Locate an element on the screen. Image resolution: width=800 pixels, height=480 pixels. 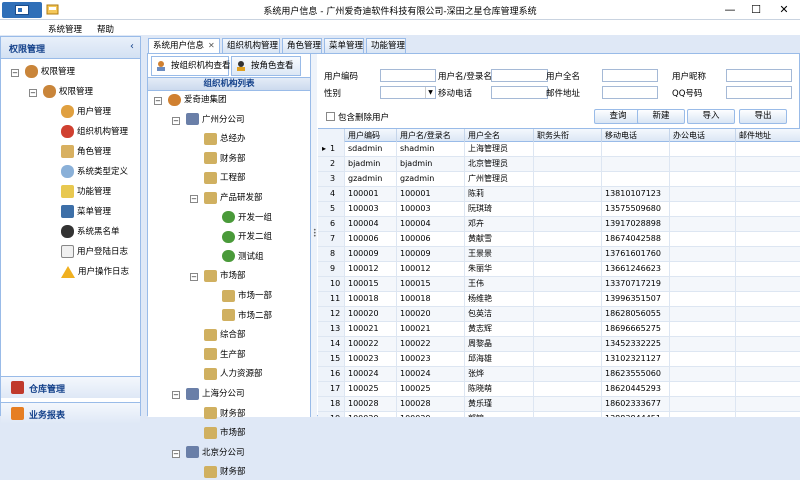
table-row: 9 100012 100012 朱丽华 13661246623 is located at coordinates (559, 269).